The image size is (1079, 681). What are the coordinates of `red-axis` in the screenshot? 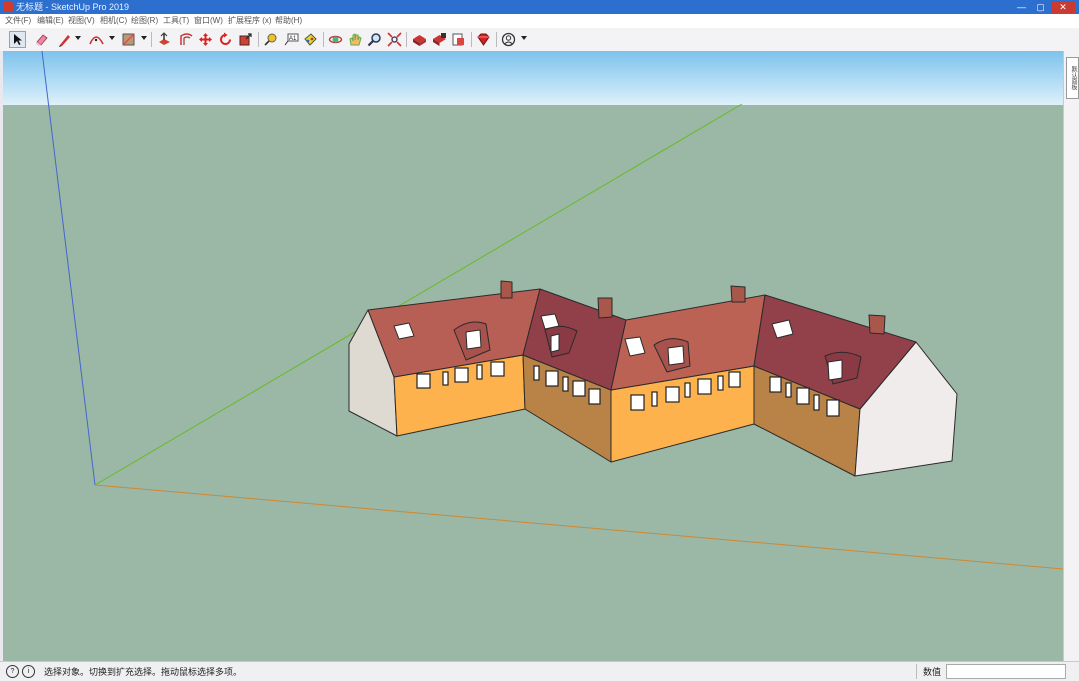 It's located at (579, 527).